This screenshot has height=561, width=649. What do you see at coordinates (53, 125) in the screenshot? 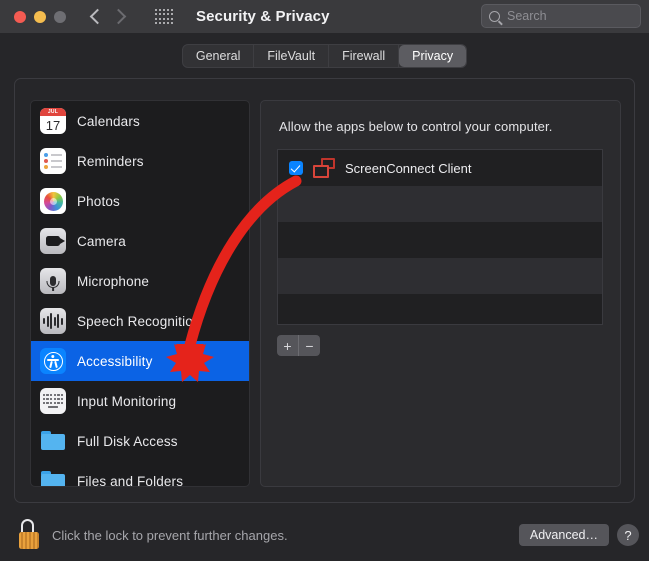
I see `calendar-day: 17` at bounding box center [53, 125].